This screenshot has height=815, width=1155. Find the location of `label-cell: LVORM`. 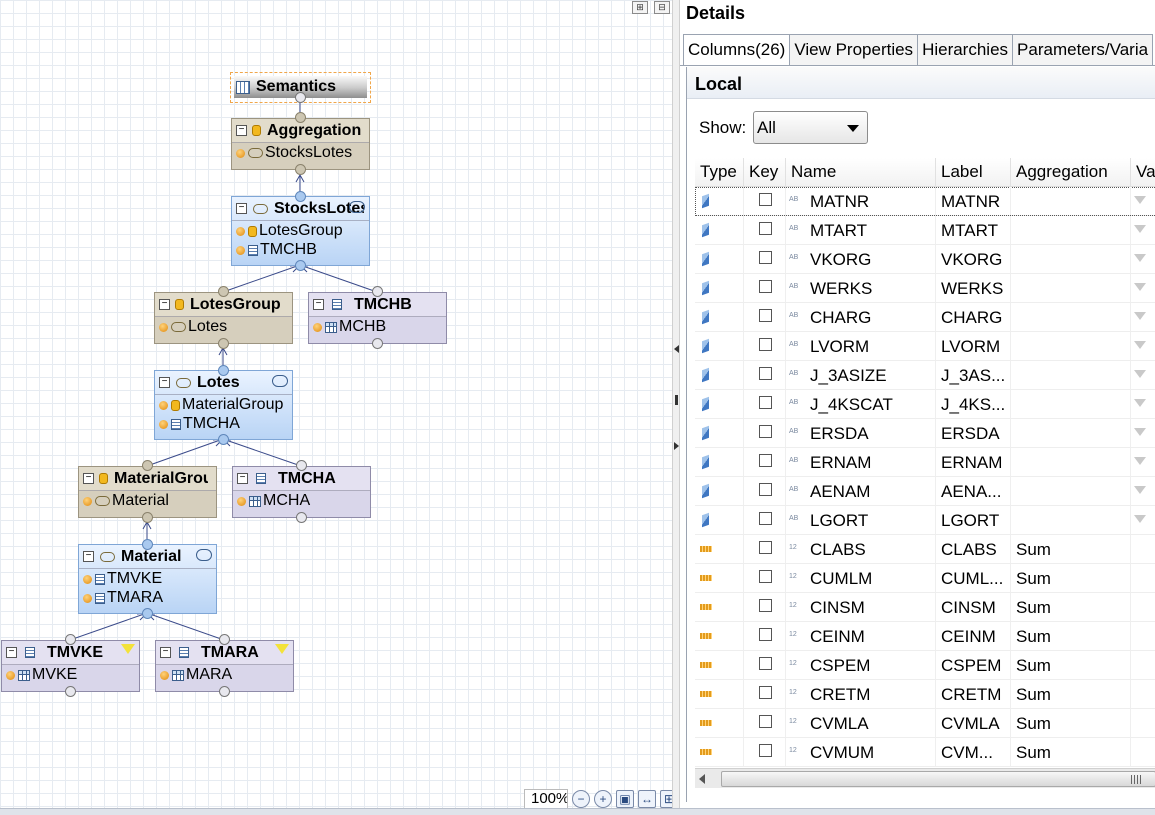

label-cell: LVORM is located at coordinates (973, 346).